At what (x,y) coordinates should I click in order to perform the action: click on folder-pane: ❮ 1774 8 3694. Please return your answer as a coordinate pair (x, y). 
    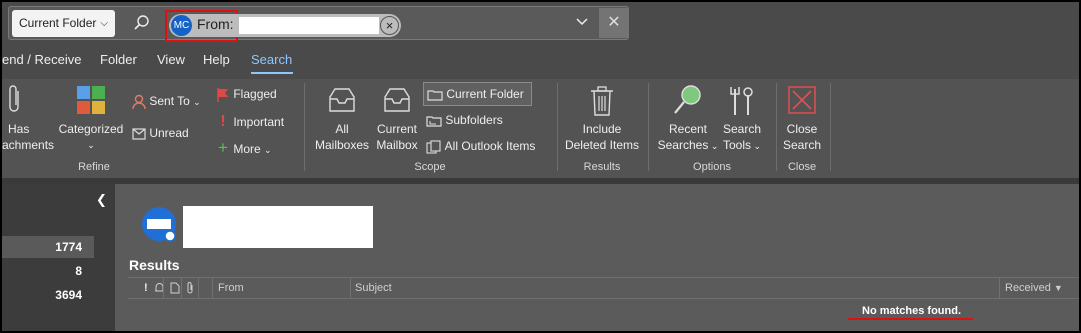
    Looking at the image, I should click on (58, 257).